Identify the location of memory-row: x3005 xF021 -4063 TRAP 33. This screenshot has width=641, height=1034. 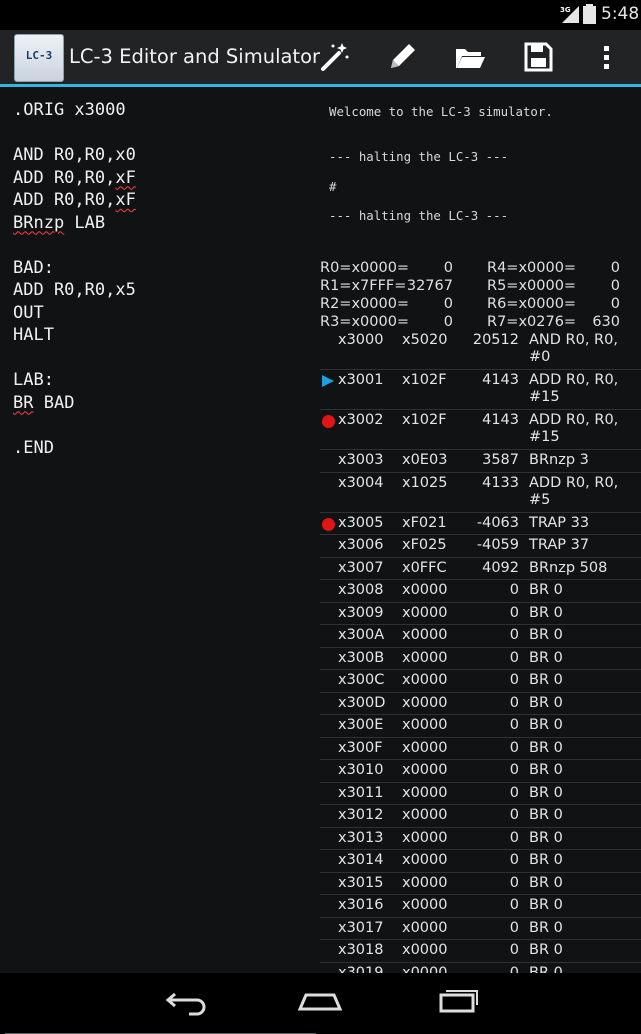
(480, 523).